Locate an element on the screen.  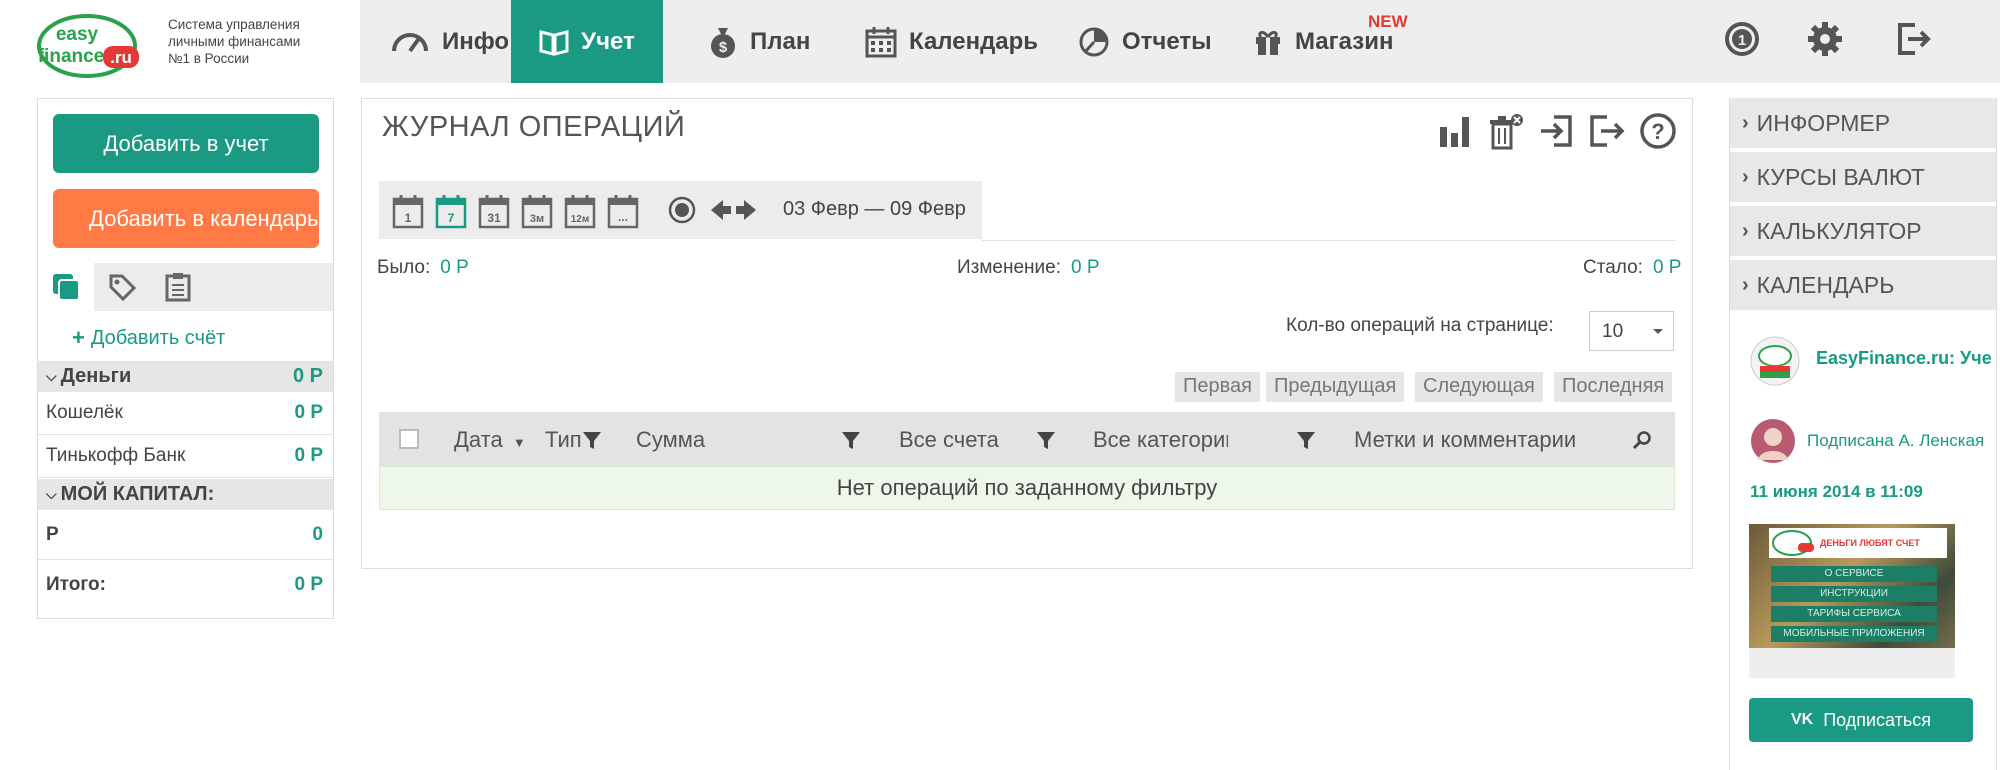
bar-chart-icon is located at coordinates (1455, 131).